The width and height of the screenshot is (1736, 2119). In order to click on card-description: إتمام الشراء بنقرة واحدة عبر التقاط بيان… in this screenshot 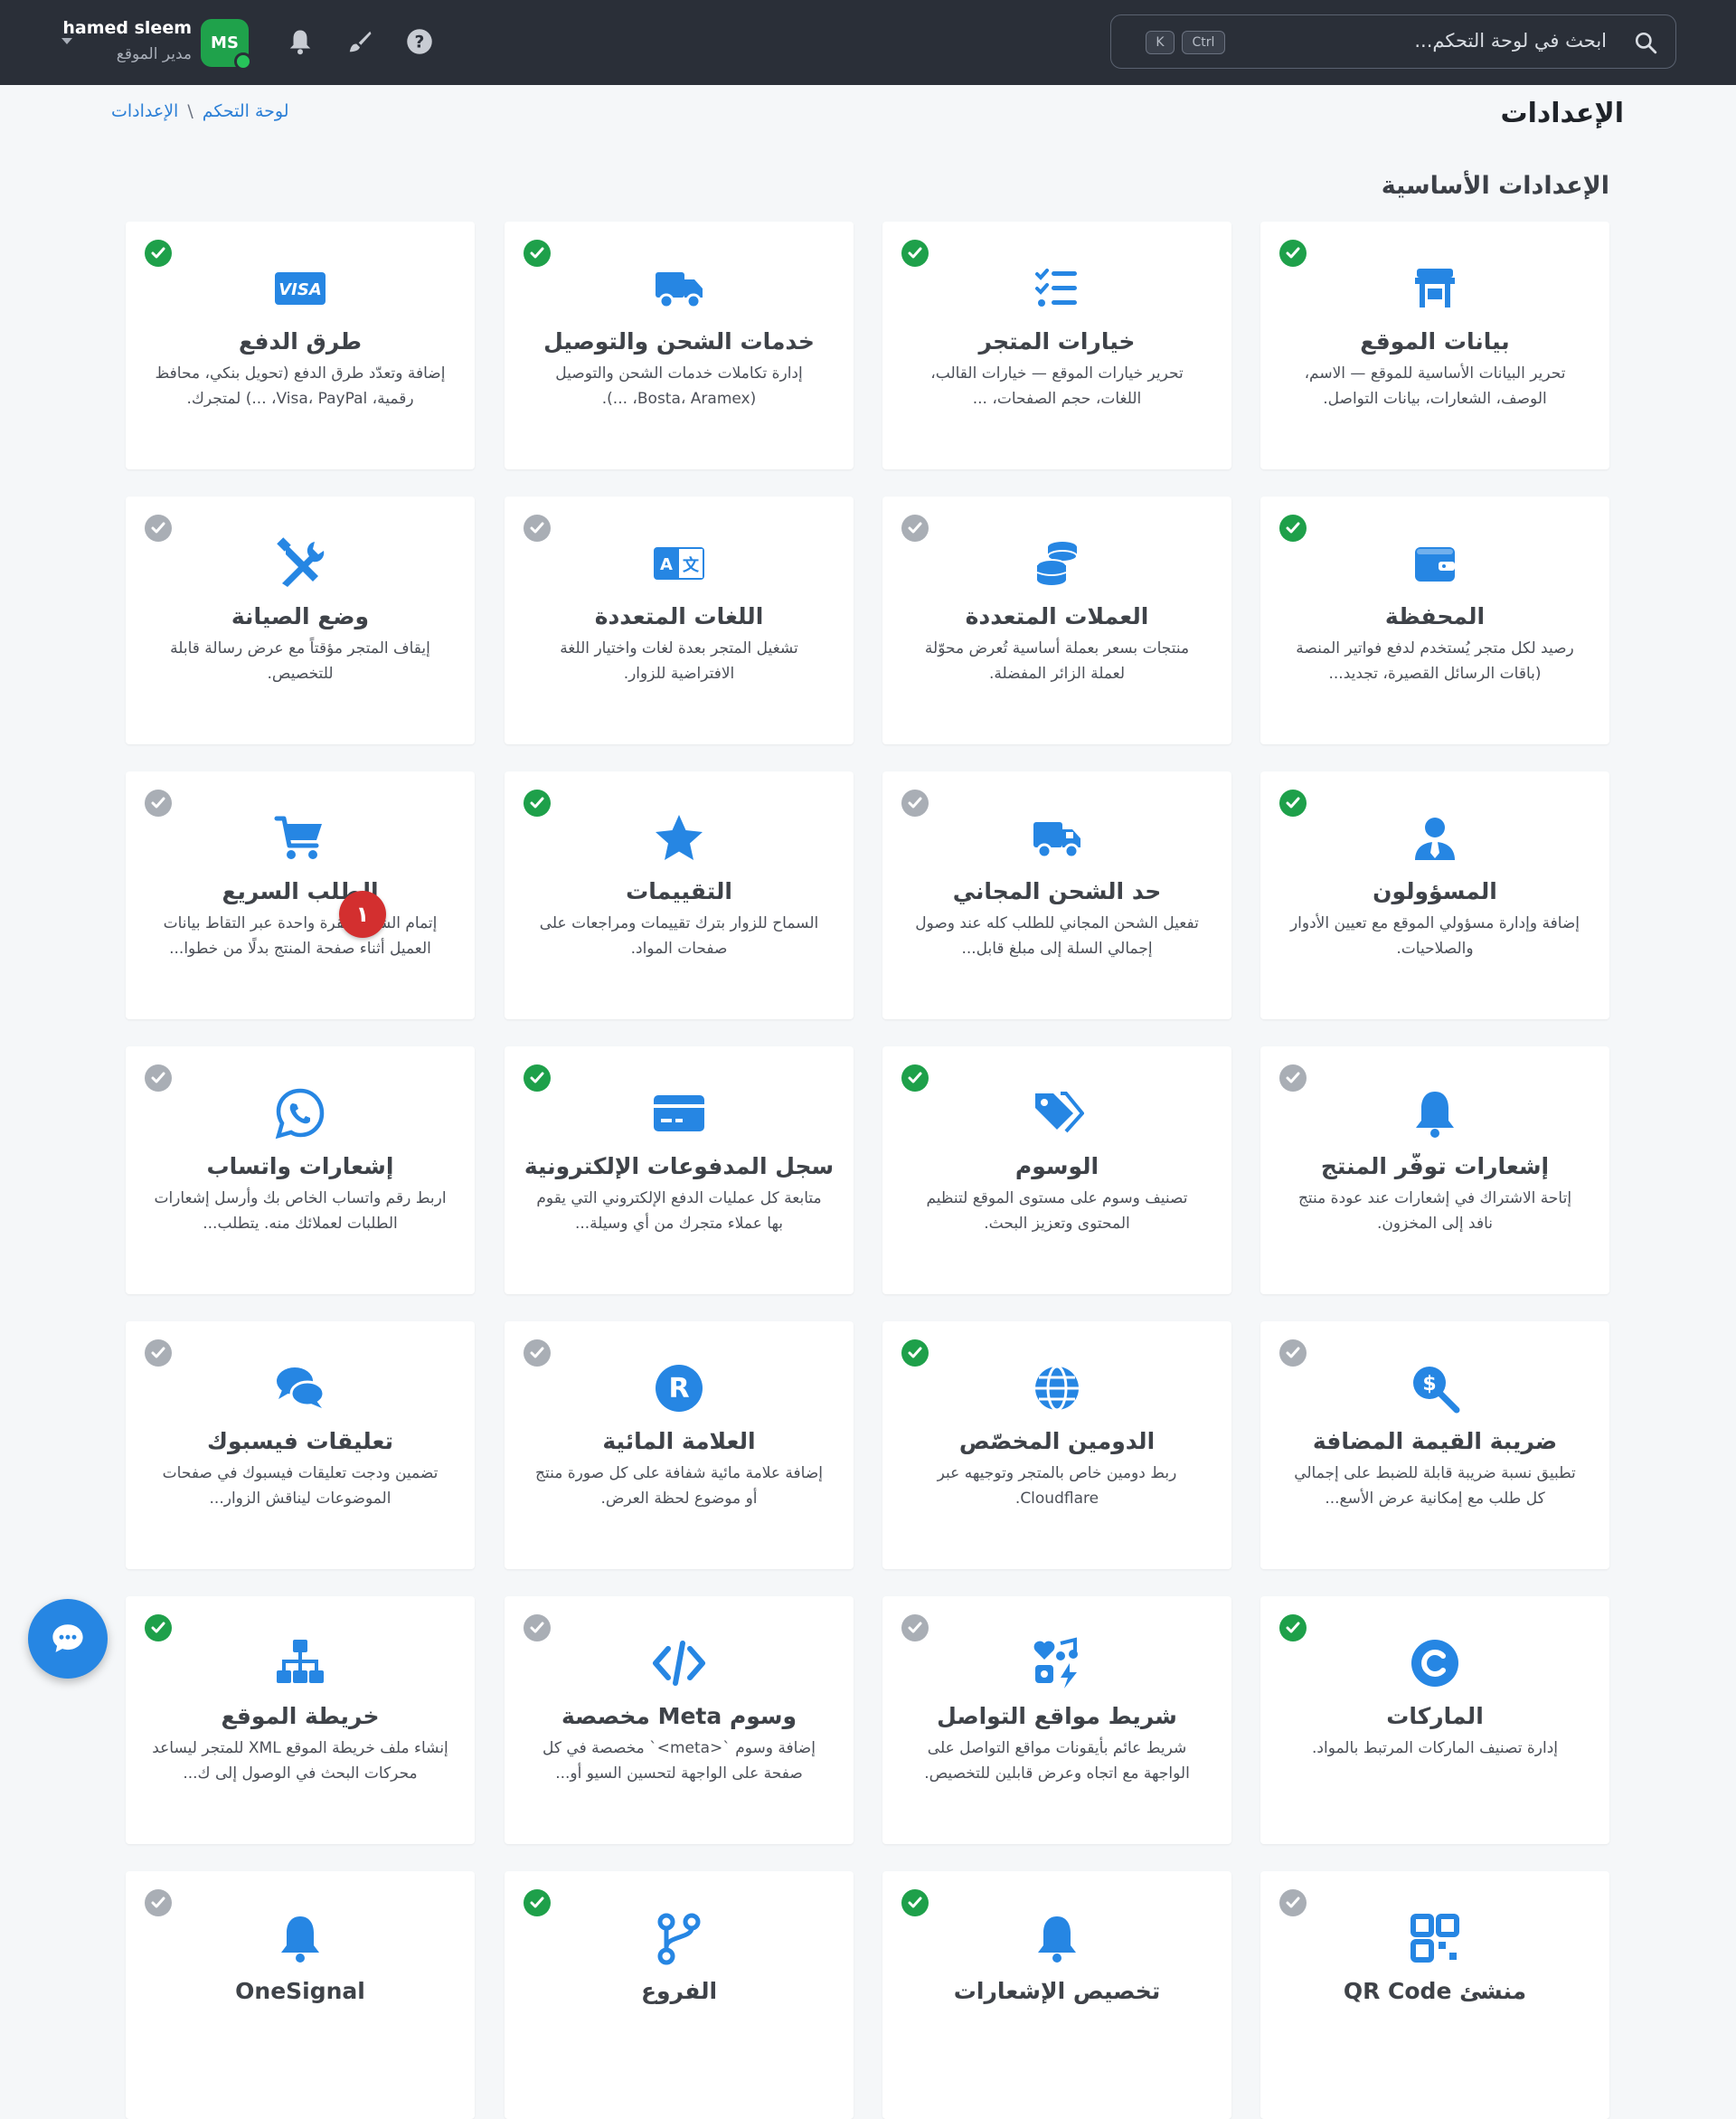, I will do `click(301, 936)`.